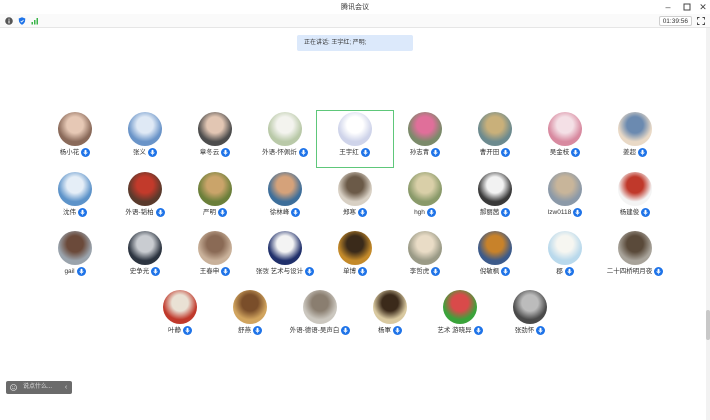 This screenshot has height=420, width=710. I want to click on title-bar: 腾讯会议 – ✕, so click(355, 7).